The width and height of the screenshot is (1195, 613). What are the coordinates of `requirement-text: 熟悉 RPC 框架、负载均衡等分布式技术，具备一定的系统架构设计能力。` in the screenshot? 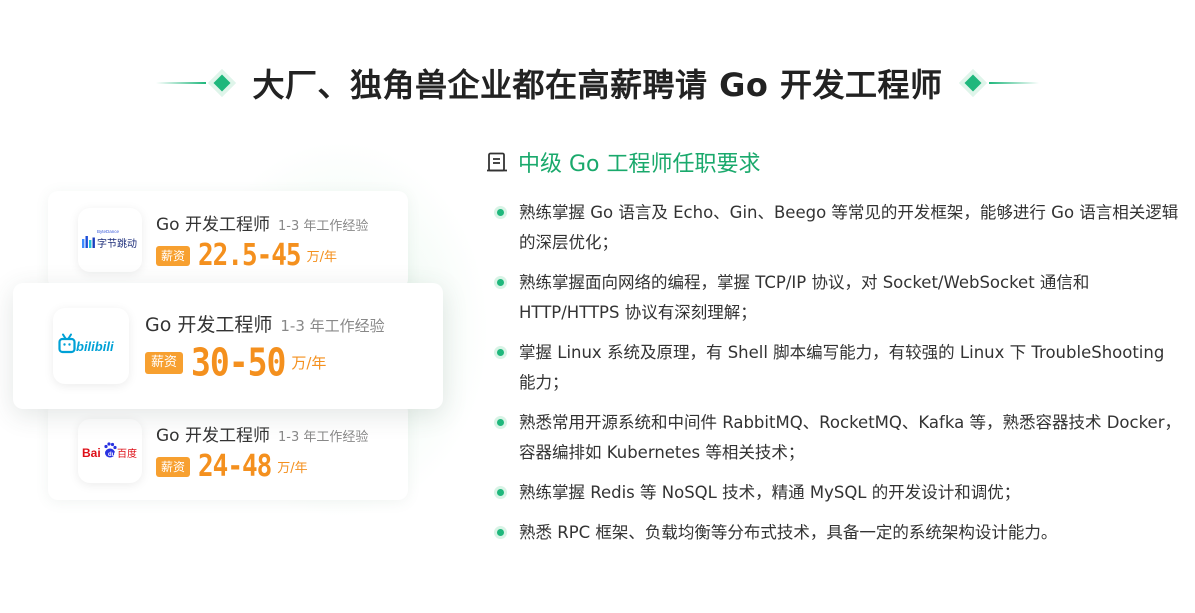 It's located at (788, 532).